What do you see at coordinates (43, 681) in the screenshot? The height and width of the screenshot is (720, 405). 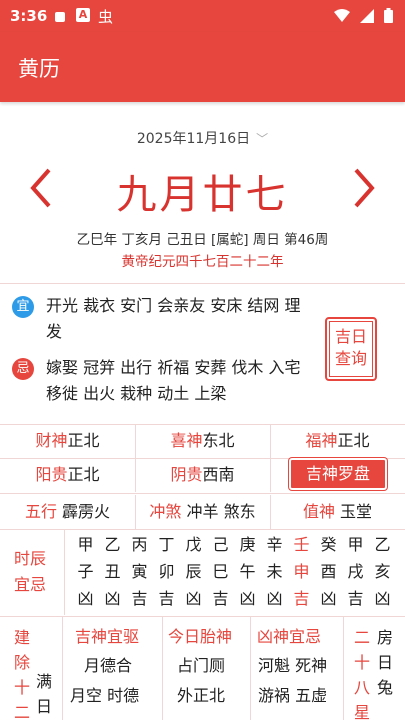 I see `vertical-char: 满` at bounding box center [43, 681].